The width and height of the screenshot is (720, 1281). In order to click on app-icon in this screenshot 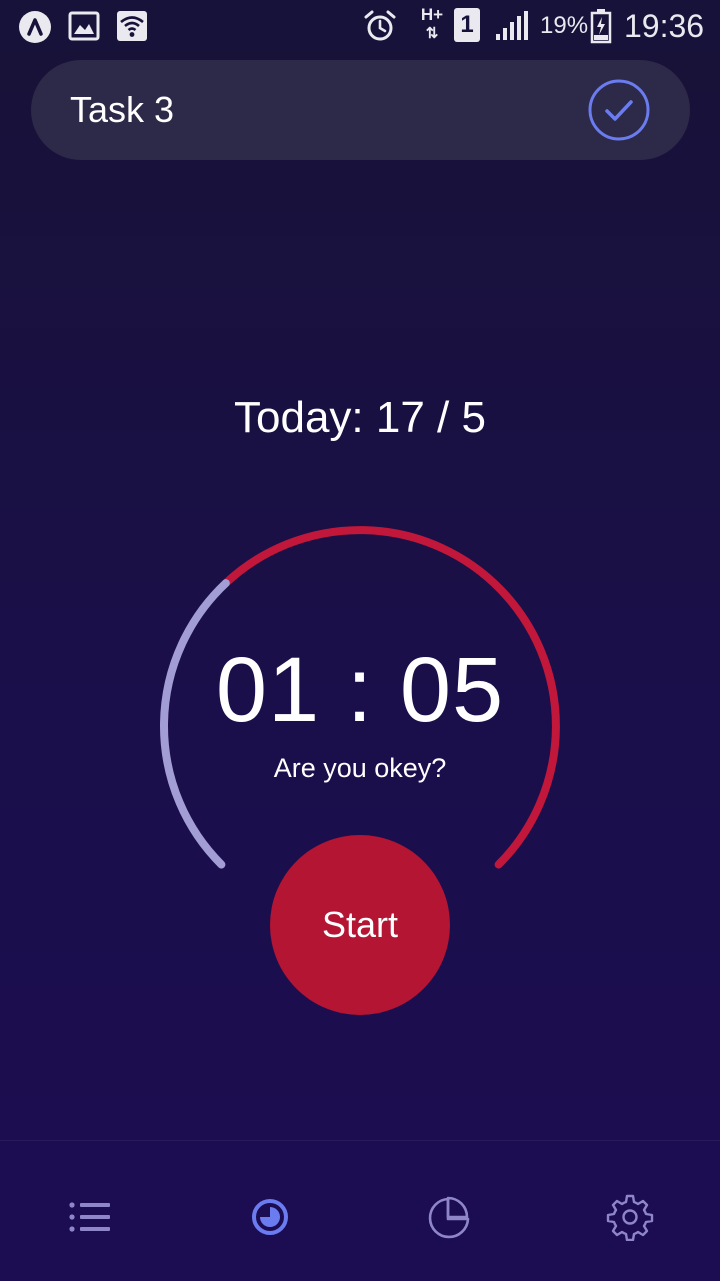, I will do `click(35, 27)`.